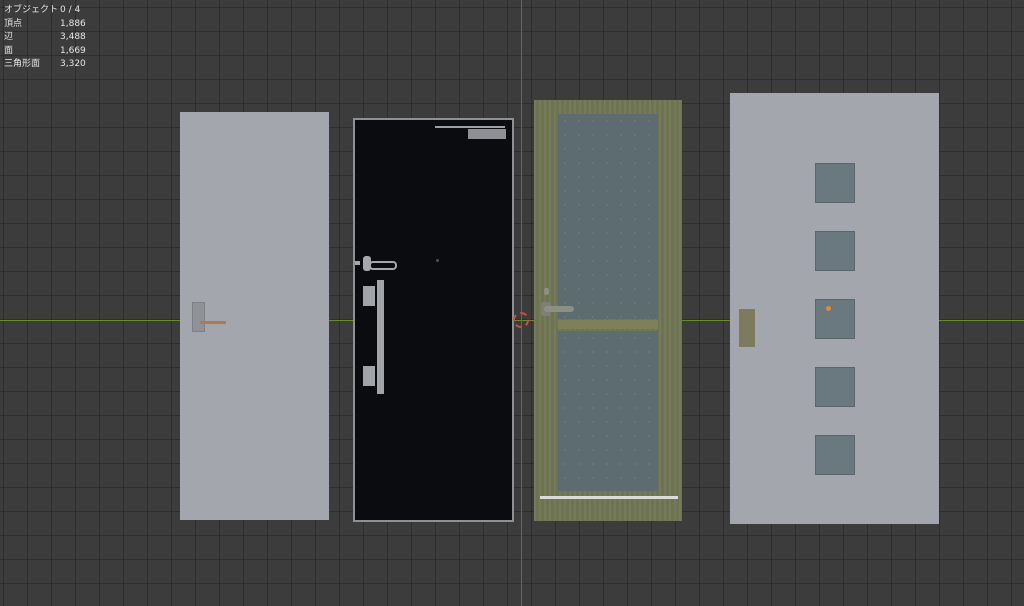 This screenshot has height=606, width=1024. Describe the element at coordinates (70, 10) in the screenshot. I see `stat-value: 0 / 4` at that location.